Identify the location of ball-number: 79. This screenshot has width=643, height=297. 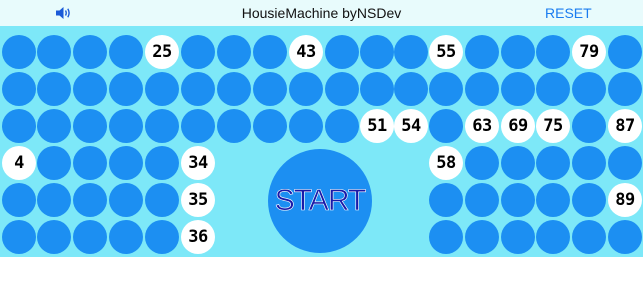
(589, 52).